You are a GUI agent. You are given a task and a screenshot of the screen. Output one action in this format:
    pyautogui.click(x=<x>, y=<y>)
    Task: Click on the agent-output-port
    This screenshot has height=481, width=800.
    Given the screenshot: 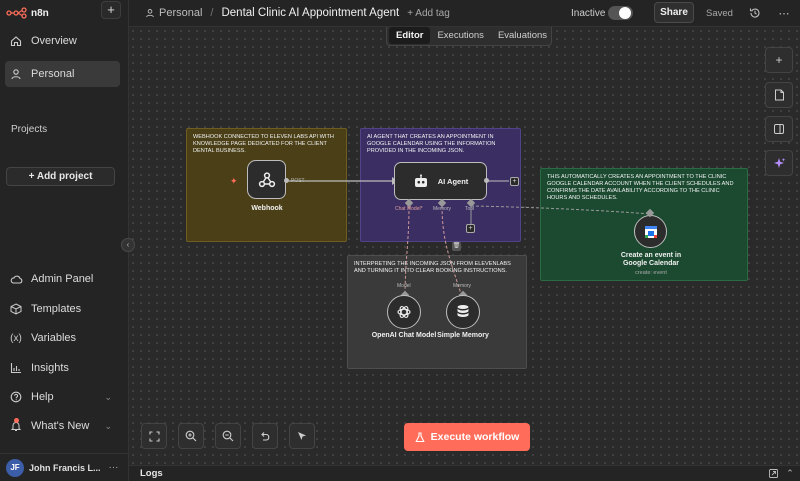 What is the action you would take?
    pyautogui.click(x=486, y=180)
    